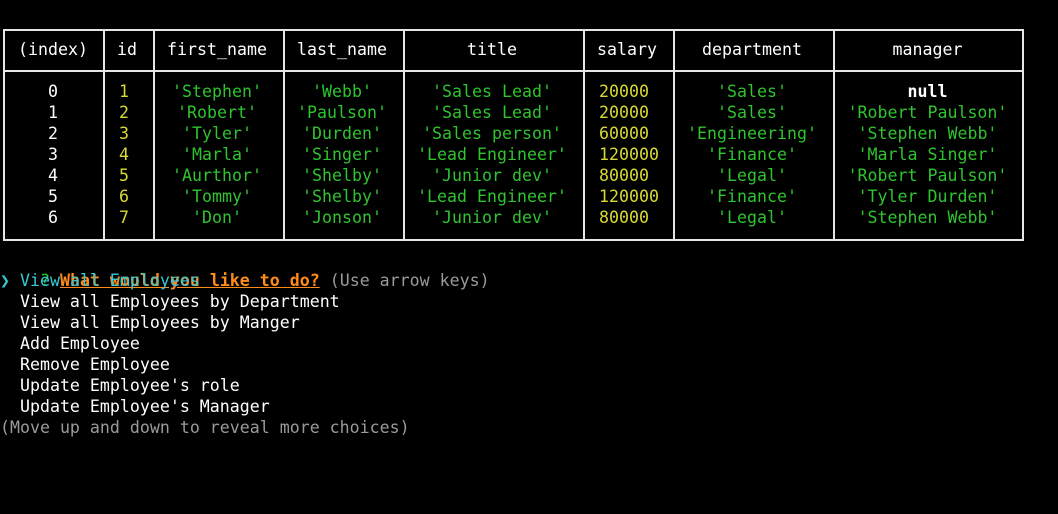 This screenshot has height=514, width=1058. Describe the element at coordinates (124, 133) in the screenshot. I see `table-cell-id: 3` at that location.